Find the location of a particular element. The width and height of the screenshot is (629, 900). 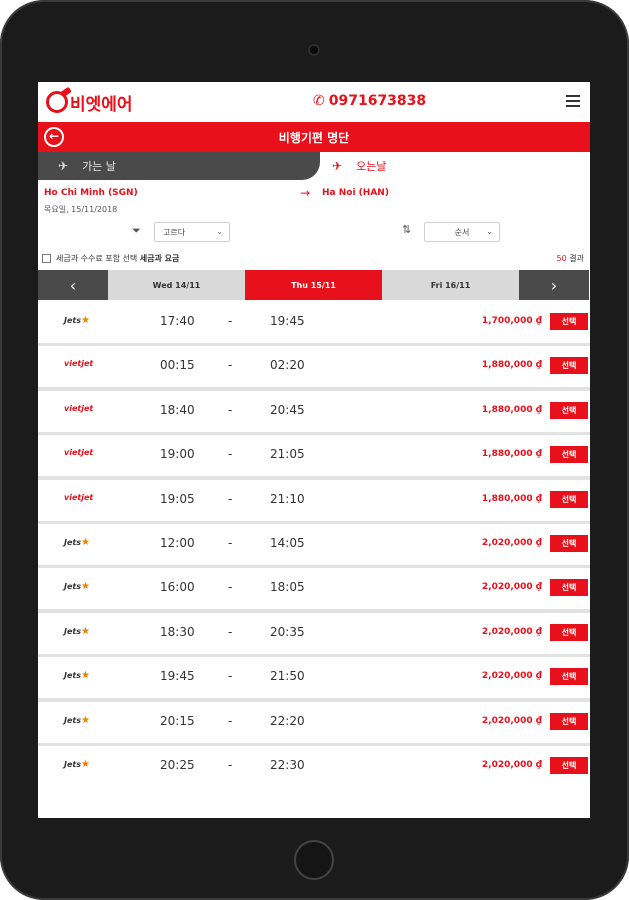

flight-row: Jets★ 16:00 - 18:05 2,020,000 ₫ 선택 is located at coordinates (314, 589).